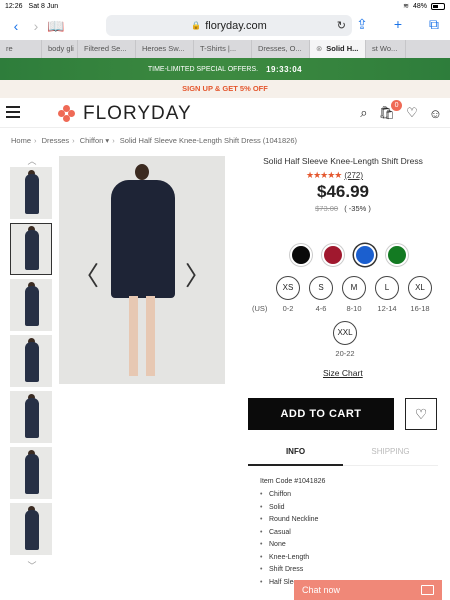 Image resolution: width=450 pixels, height=600 pixels. I want to click on detail-item: Shift Dress, so click(350, 569).